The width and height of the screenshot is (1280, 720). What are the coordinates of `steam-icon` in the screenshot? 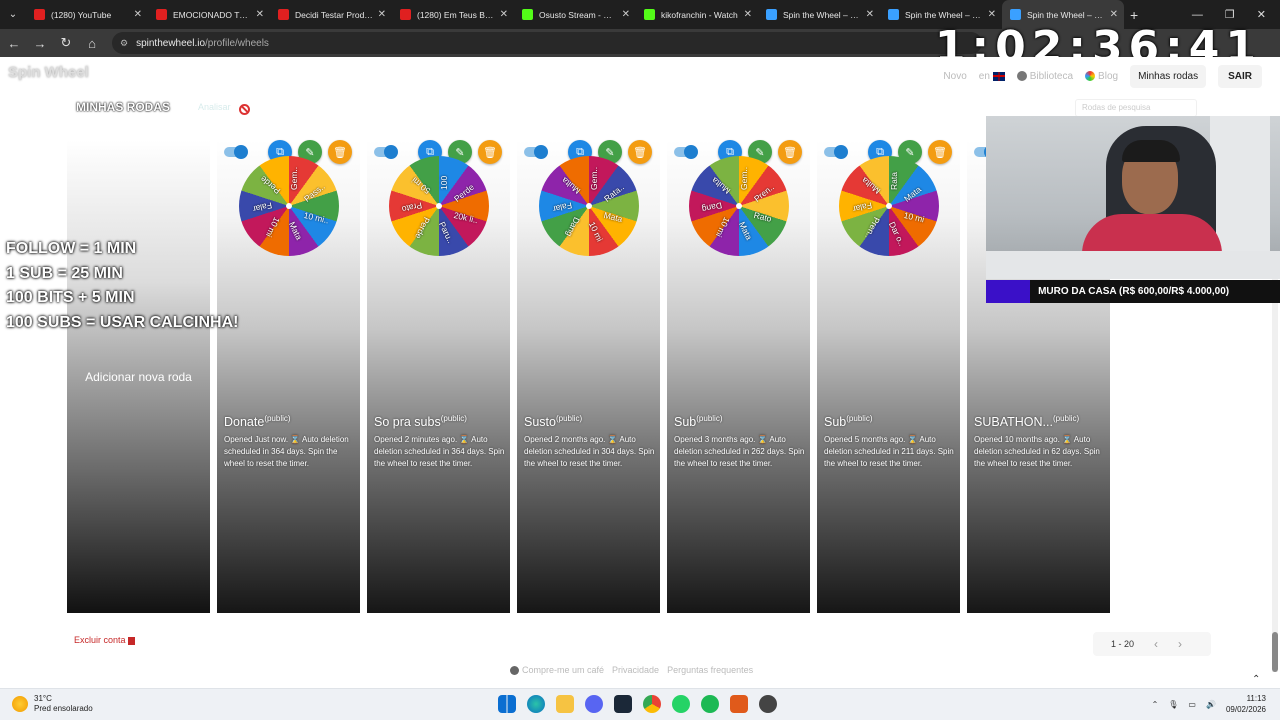 It's located at (623, 704).